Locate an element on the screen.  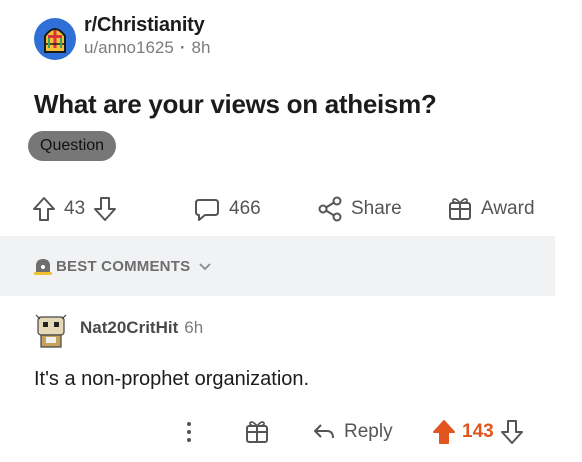
share-button: Share is located at coordinates (359, 209).